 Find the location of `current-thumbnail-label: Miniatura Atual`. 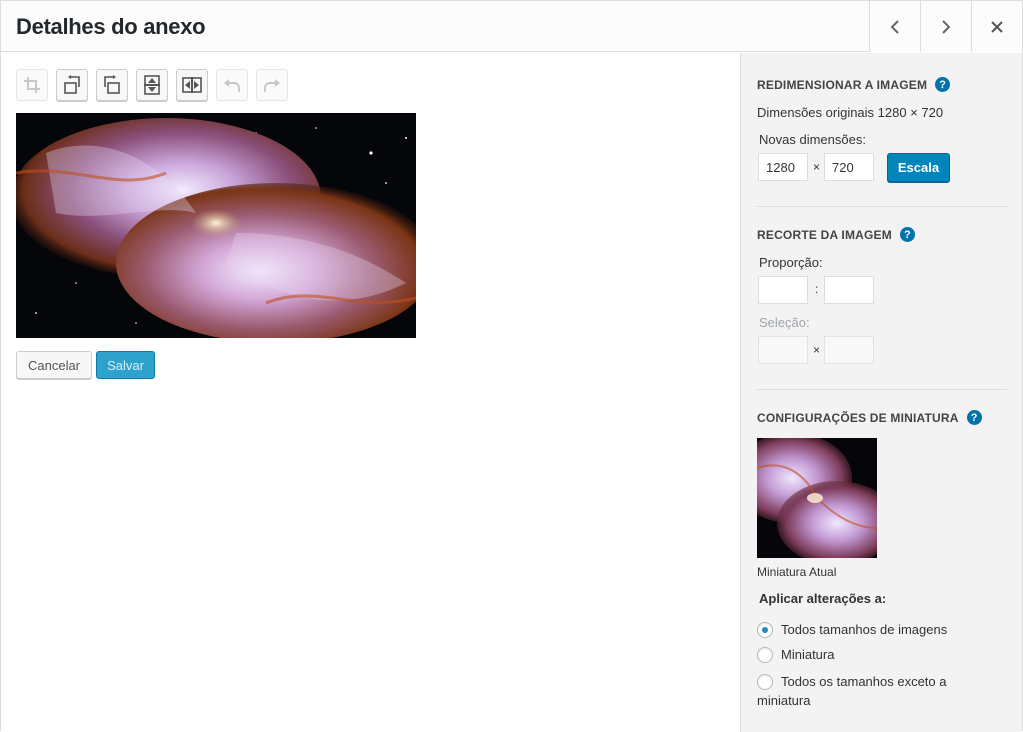

current-thumbnail-label: Miniatura Atual is located at coordinates (797, 572).